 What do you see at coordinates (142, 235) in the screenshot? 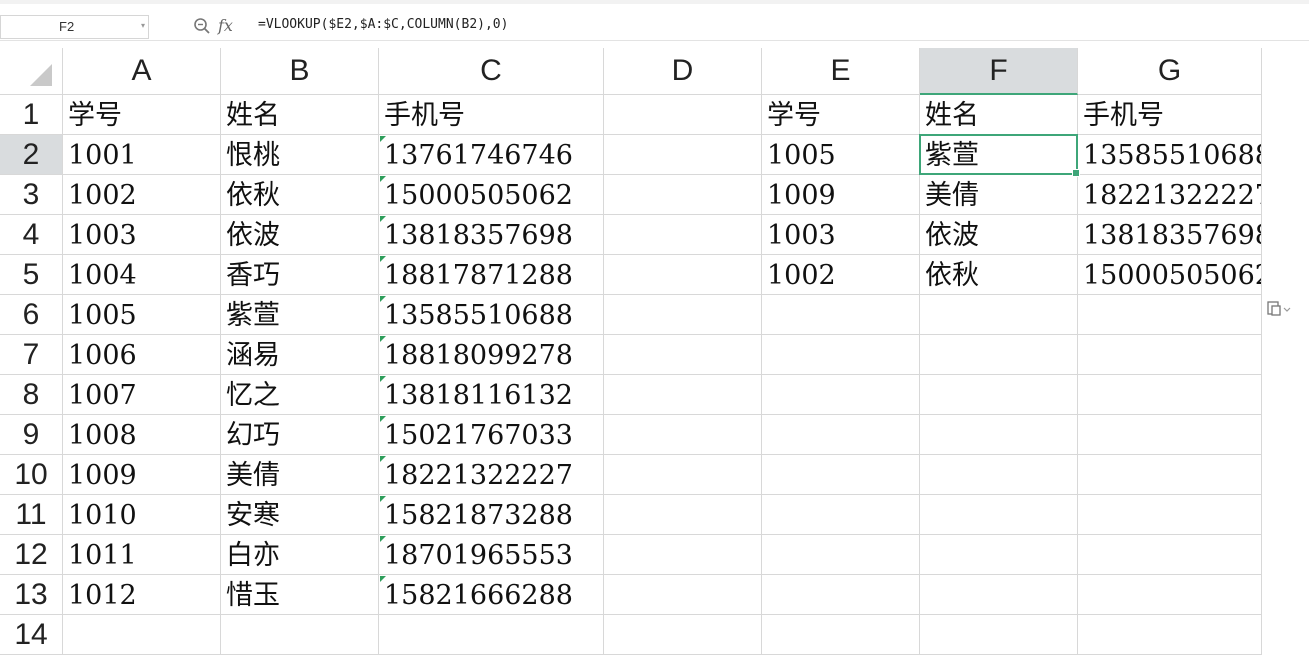
I see `cell-a4: 1003` at bounding box center [142, 235].